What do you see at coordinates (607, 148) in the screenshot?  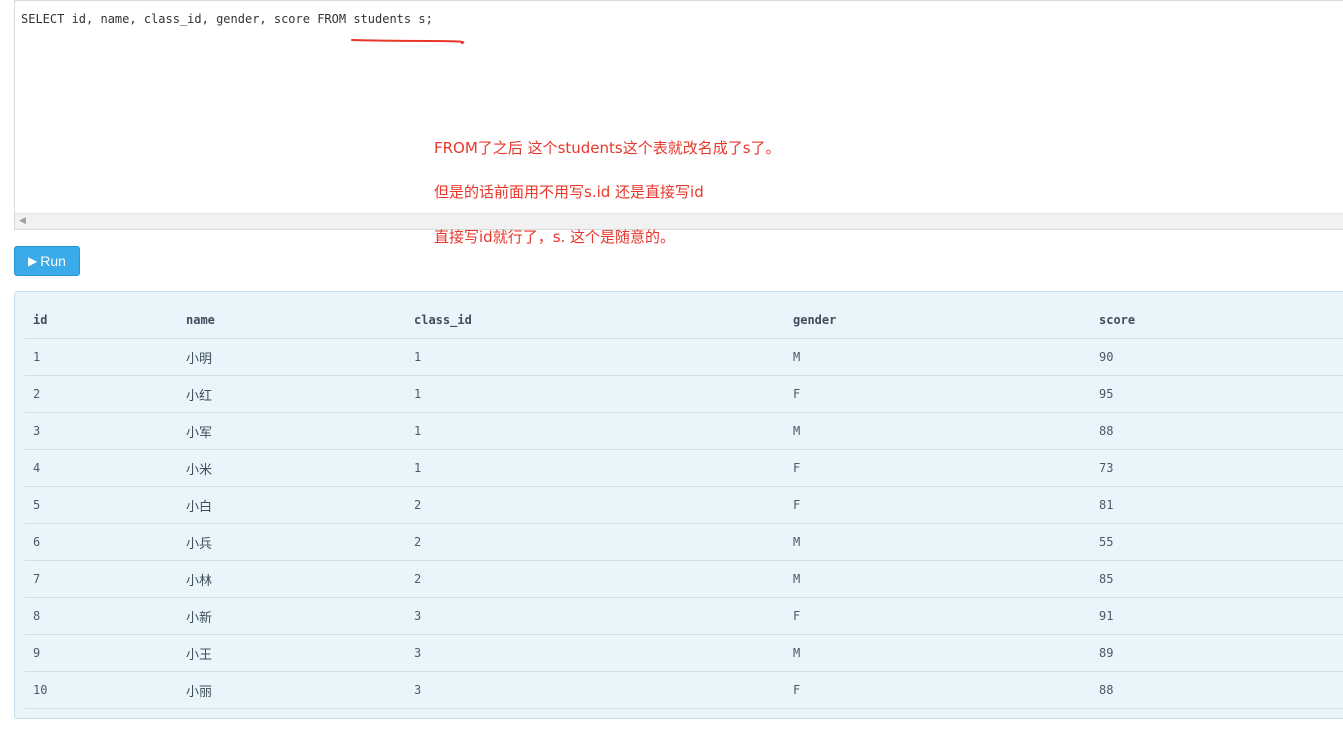 I see `annotation-line-1: FROM了之后 这个students这个表就改名成了s了。` at bounding box center [607, 148].